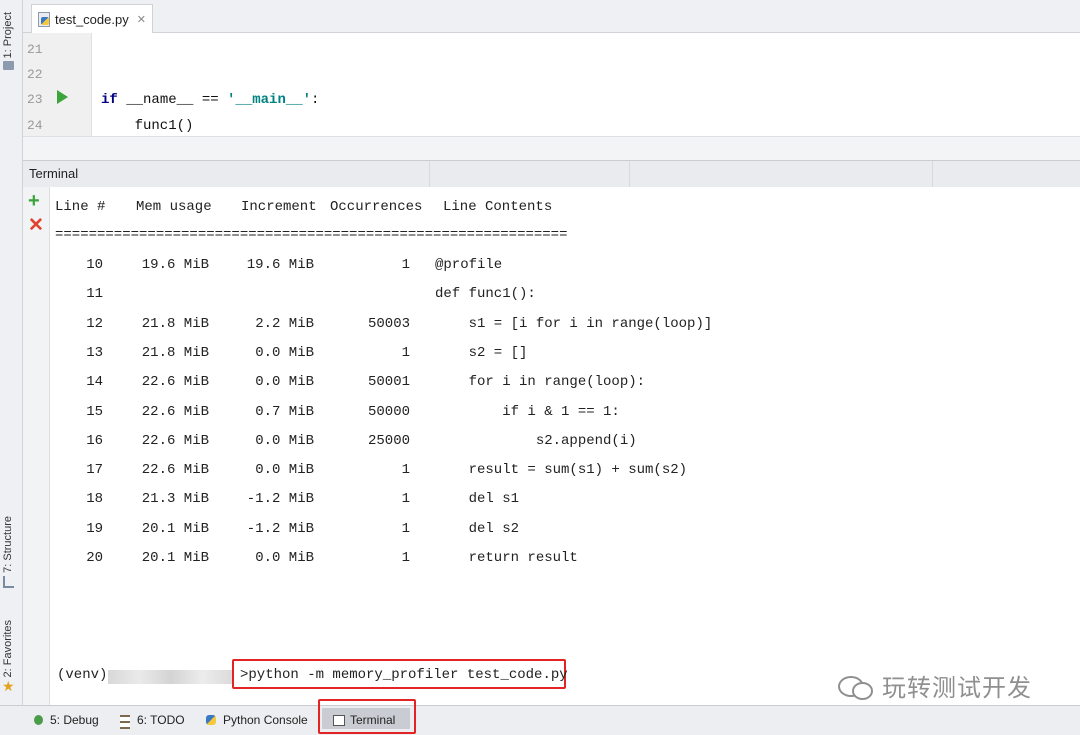 Image resolution: width=1080 pixels, height=735 pixels. What do you see at coordinates (94, 324) in the screenshot?
I see `row-line-number: 12` at bounding box center [94, 324].